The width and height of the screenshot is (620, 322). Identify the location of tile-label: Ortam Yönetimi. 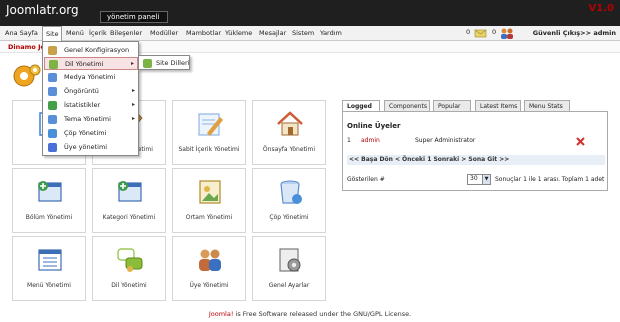
(209, 217).